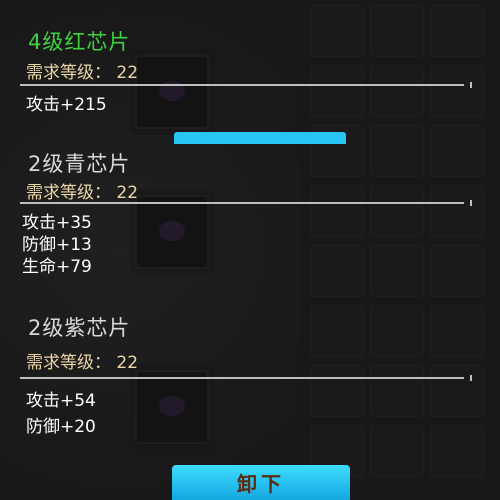 This screenshot has width=500, height=500. I want to click on chip-stat: 攻击+54, so click(61, 401).